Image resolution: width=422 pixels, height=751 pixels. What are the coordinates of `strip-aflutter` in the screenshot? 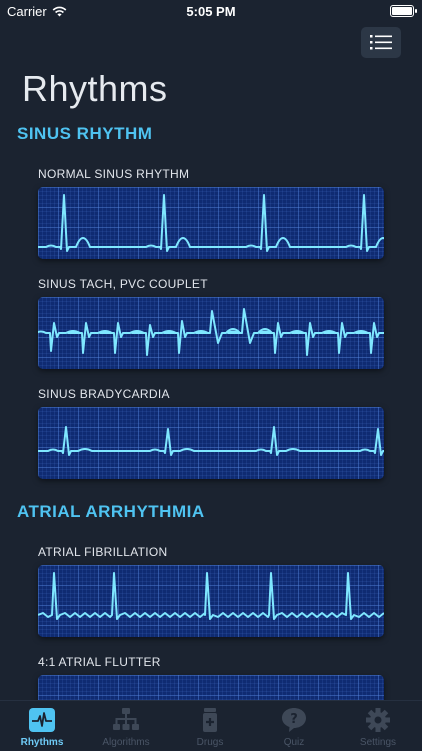 It's located at (211, 687).